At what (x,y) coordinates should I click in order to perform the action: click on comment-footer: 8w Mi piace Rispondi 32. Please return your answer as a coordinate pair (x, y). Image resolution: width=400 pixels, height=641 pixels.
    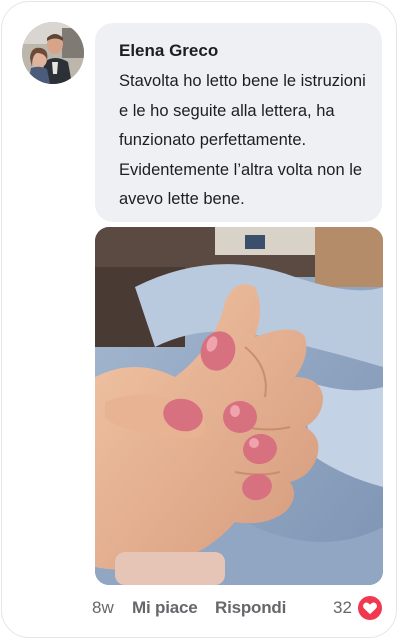
    Looking at the image, I should click on (200, 609).